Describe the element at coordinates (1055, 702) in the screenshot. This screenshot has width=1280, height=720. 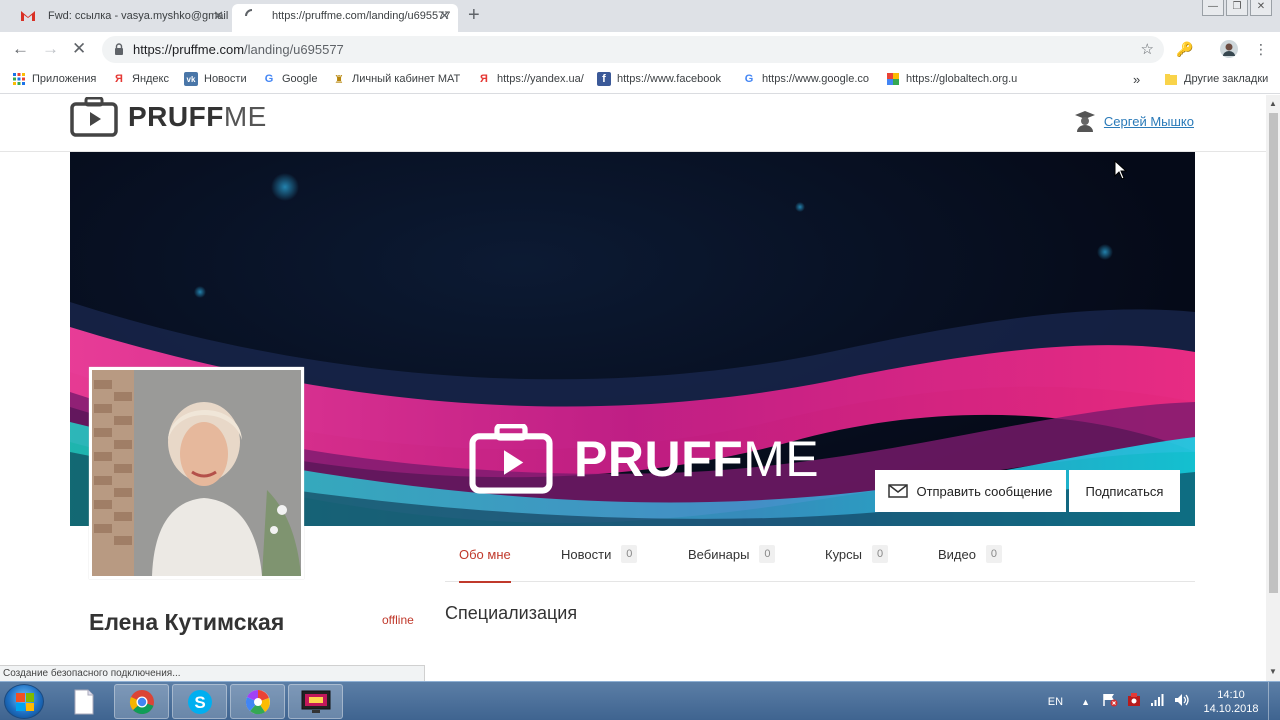
I see `language-indicator: EN` at that location.